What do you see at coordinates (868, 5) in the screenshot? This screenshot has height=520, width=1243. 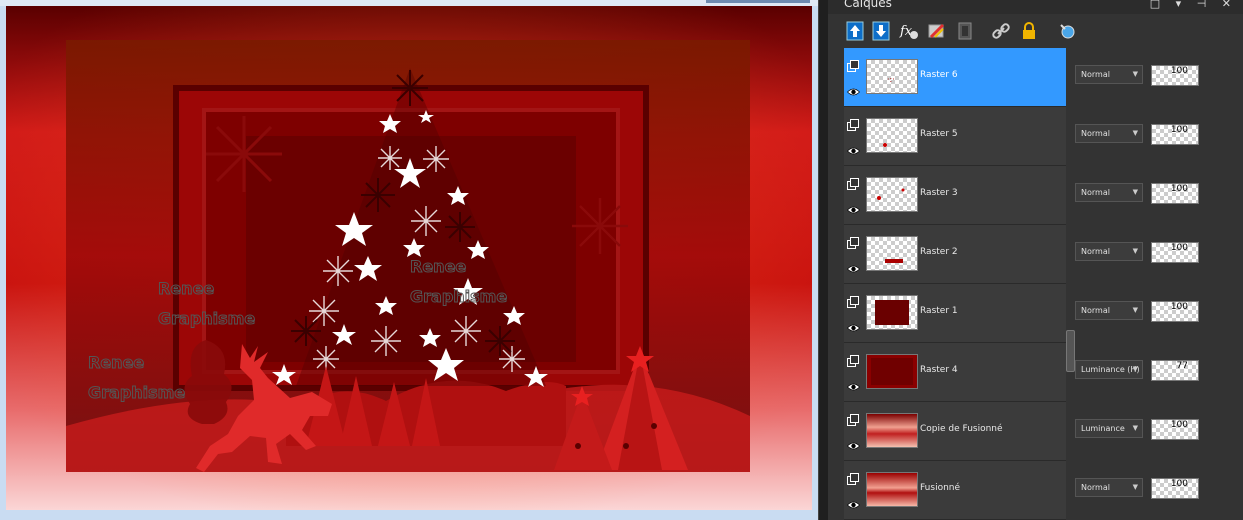 I see `panel-title: Calques` at bounding box center [868, 5].